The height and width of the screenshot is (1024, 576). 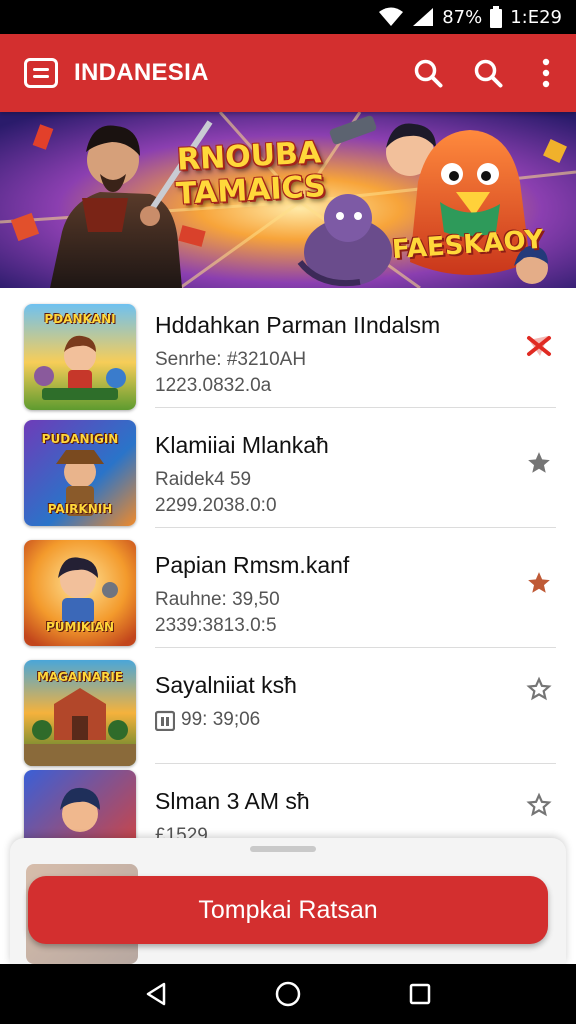 What do you see at coordinates (216, 625) in the screenshot?
I see `item-date: 2339:3813.0:5` at bounding box center [216, 625].